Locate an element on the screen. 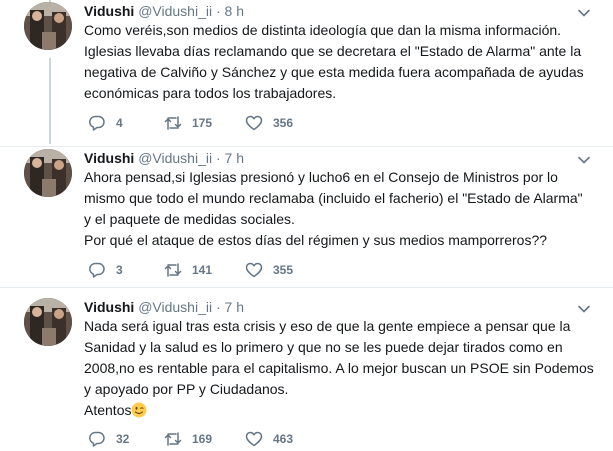 Image resolution: width=613 pixels, height=451 pixels. retweet-count: 175 is located at coordinates (202, 123).